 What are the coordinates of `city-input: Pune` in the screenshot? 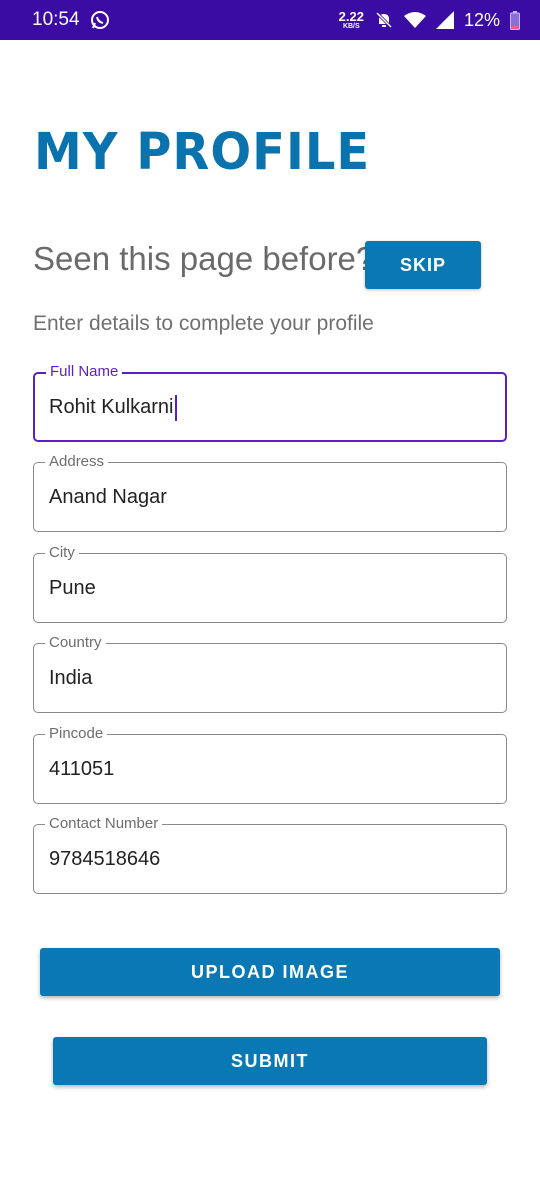 It's located at (72, 588).